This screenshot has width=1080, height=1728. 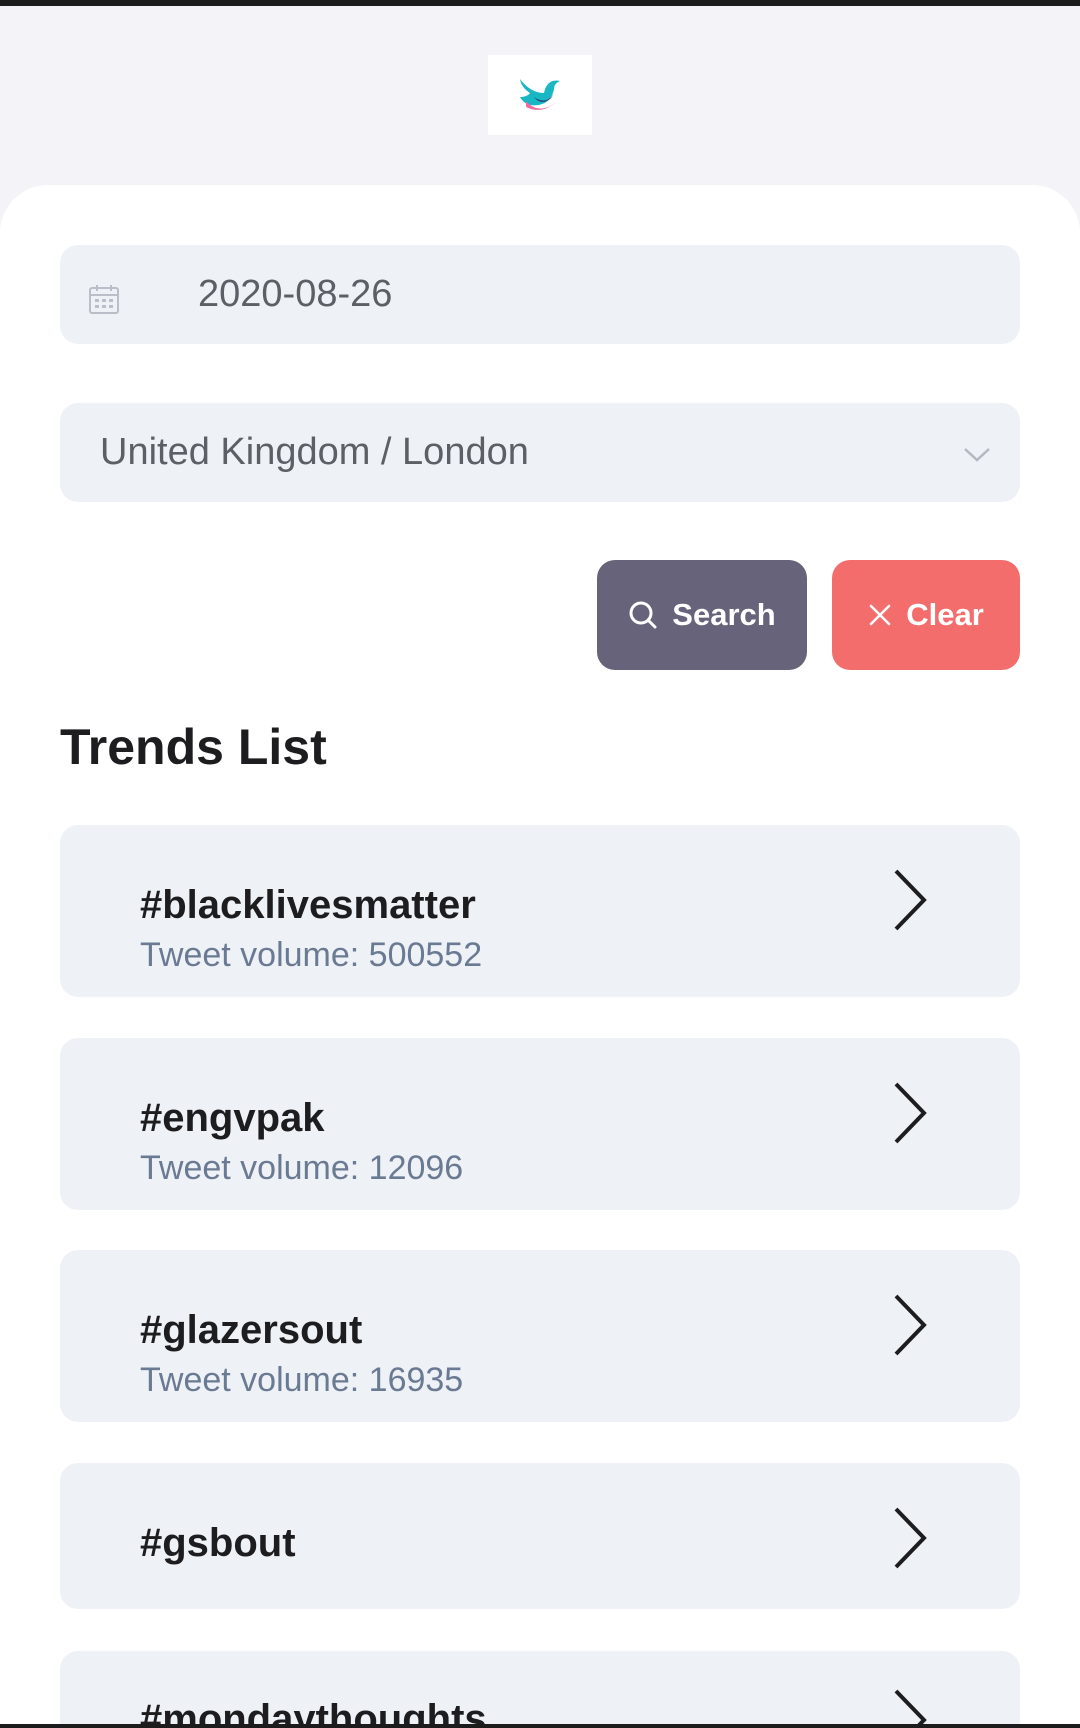 I want to click on trend-name: #glazersout, so click(x=251, y=1330).